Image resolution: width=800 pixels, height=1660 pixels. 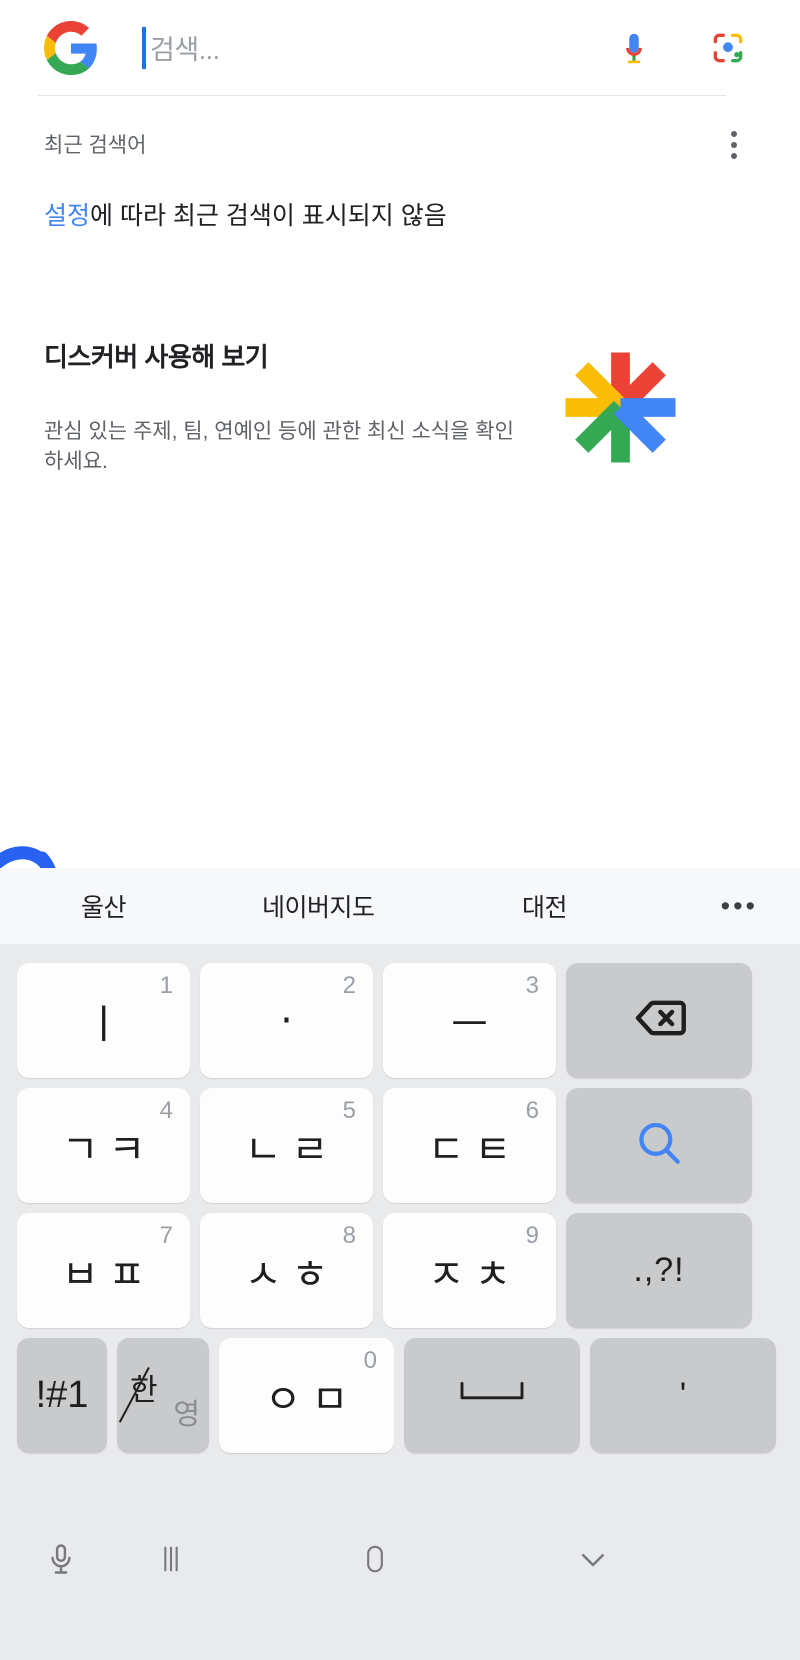 I want to click on key-symbols: !#1, so click(x=62, y=1395).